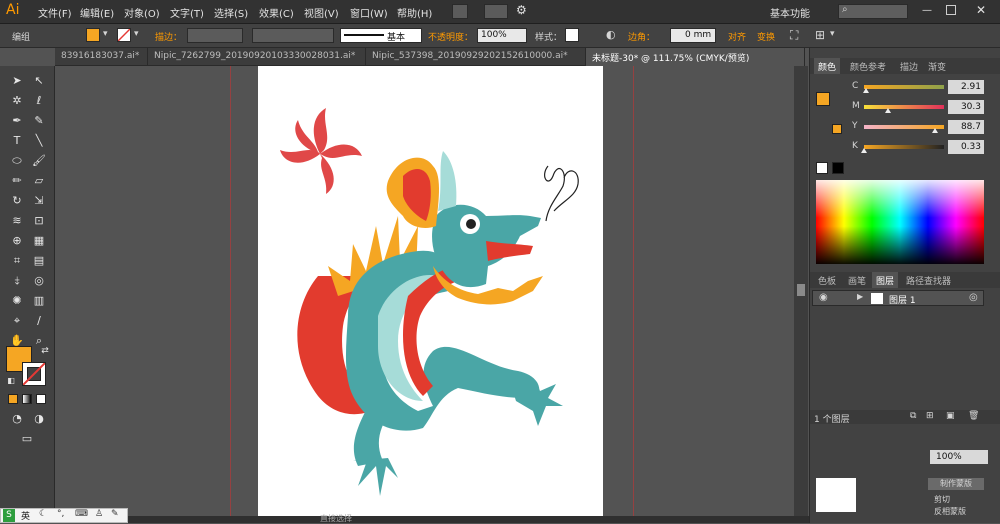  Describe the element at coordinates (823, 297) in the screenshot. I see `eye-icon: ◉` at that location.